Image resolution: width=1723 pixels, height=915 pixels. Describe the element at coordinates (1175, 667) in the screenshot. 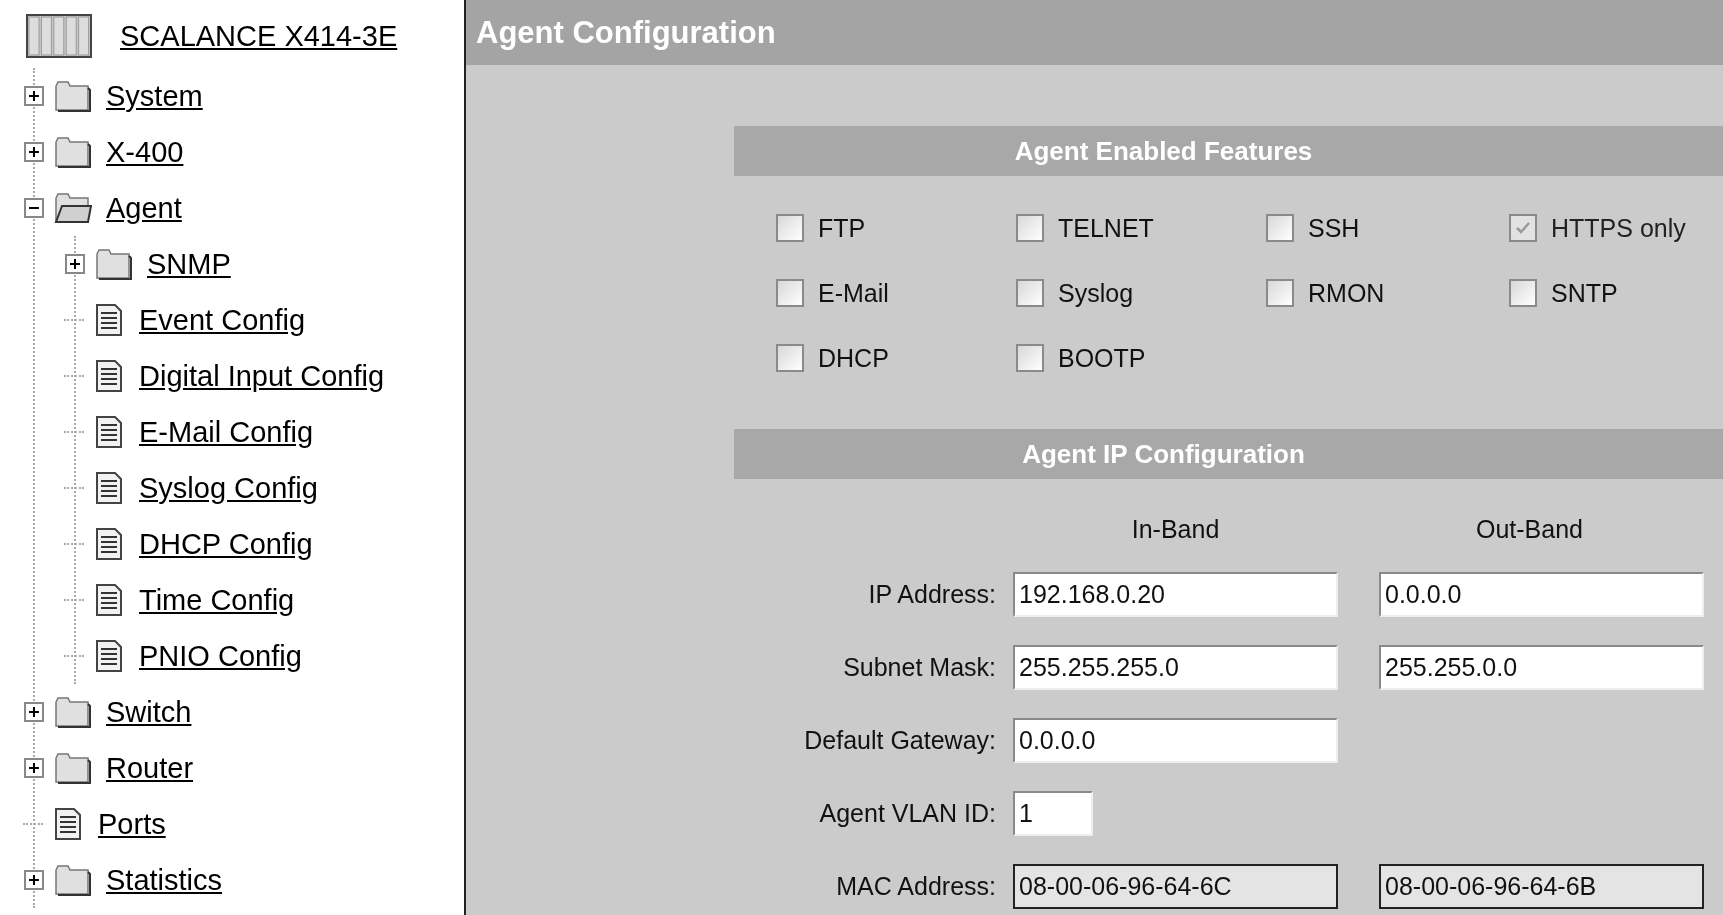

I see `input-field: 255.255.255.0` at that location.